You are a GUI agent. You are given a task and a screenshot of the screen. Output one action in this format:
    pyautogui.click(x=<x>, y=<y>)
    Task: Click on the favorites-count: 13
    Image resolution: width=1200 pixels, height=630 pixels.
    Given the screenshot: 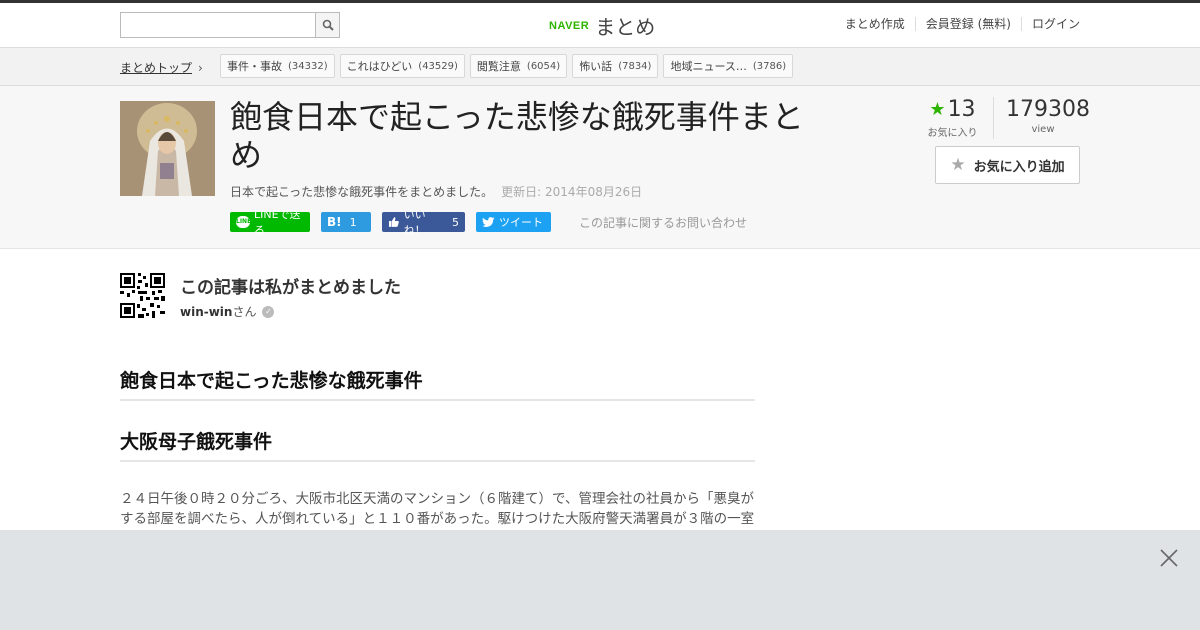 What is the action you would take?
    pyautogui.click(x=961, y=109)
    